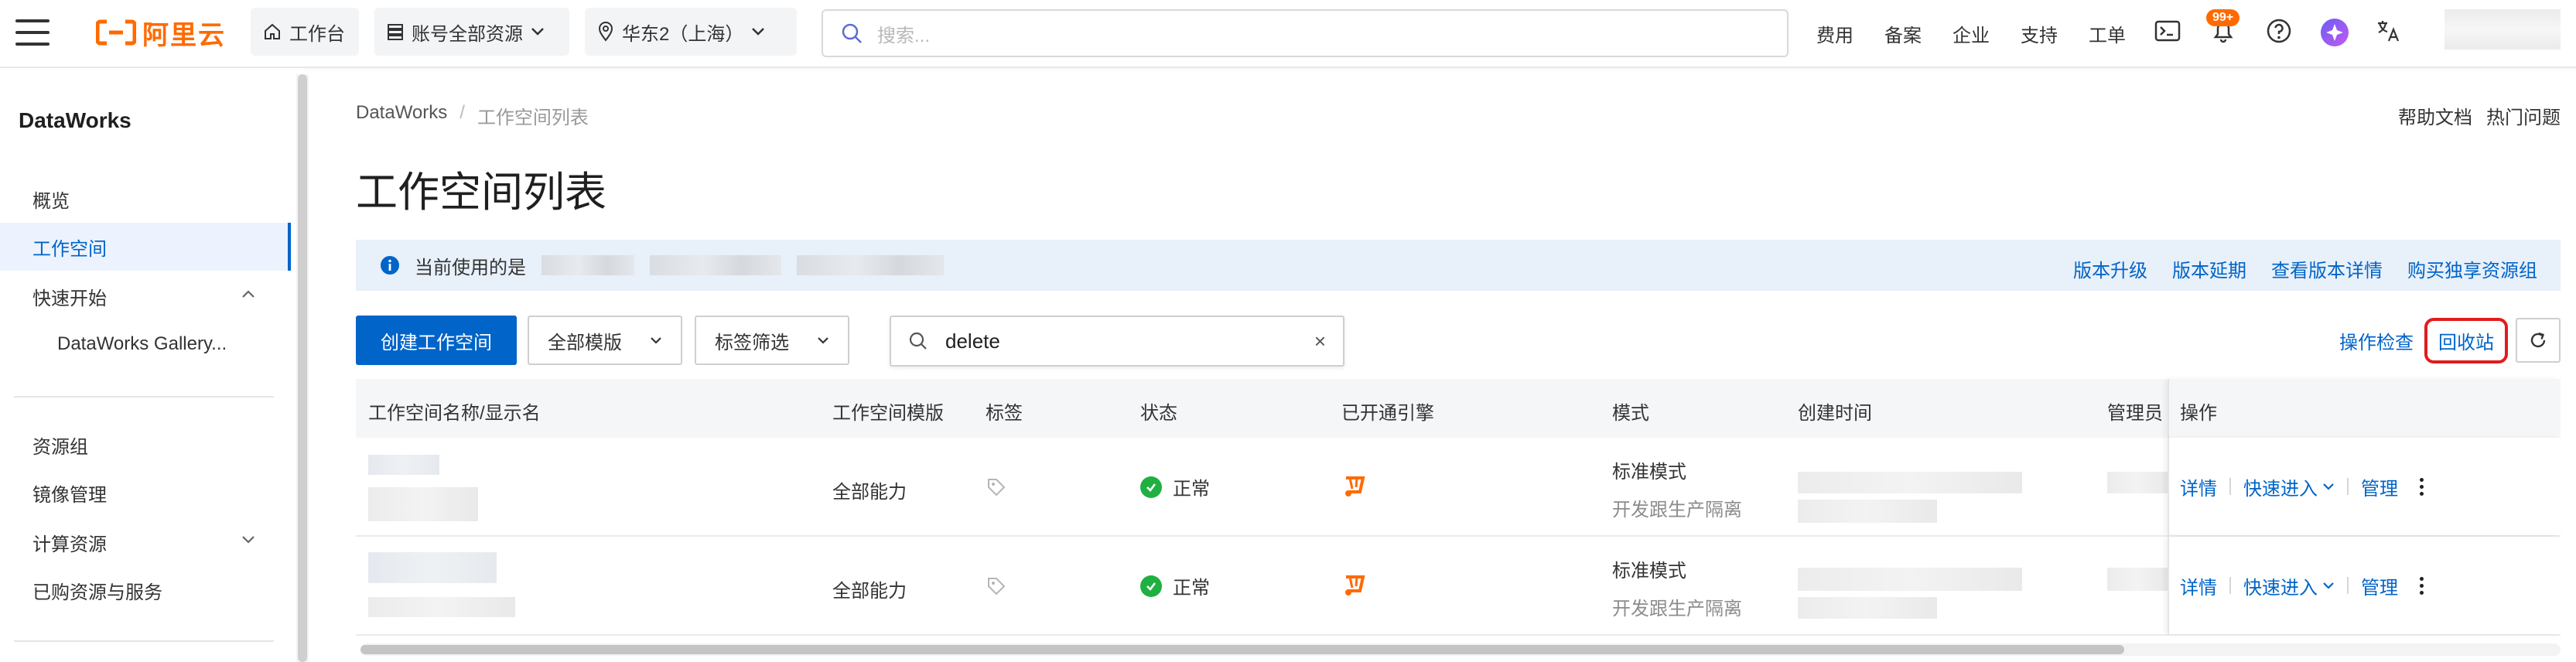 The width and height of the screenshot is (2576, 662). Describe the element at coordinates (869, 492) in the screenshot. I see `template-cell: 全部能力` at that location.